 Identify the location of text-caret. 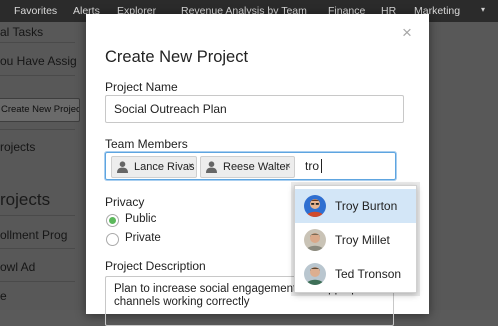
(321, 166).